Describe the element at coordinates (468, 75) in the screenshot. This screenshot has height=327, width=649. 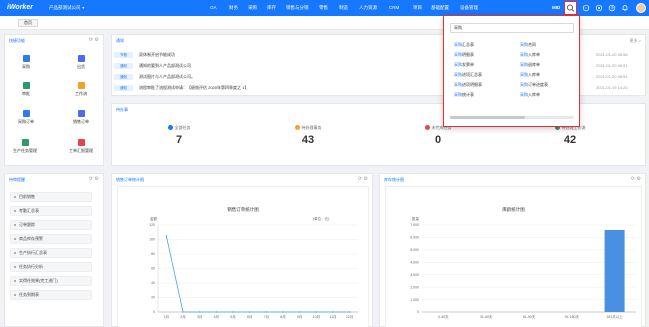
I see `search-result-item: 采购进项汇总表` at that location.